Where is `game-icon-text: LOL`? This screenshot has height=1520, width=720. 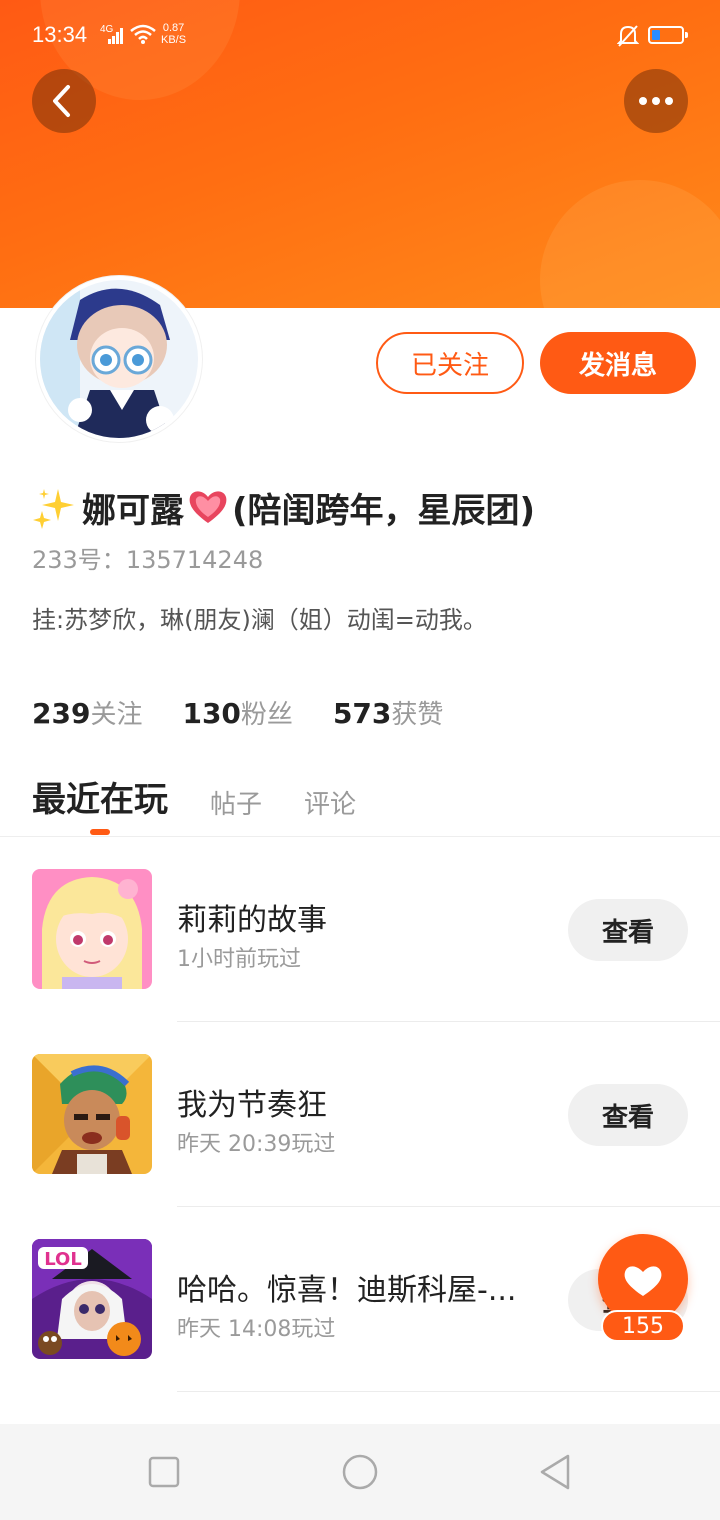 game-icon-text: LOL is located at coordinates (63, 1259).